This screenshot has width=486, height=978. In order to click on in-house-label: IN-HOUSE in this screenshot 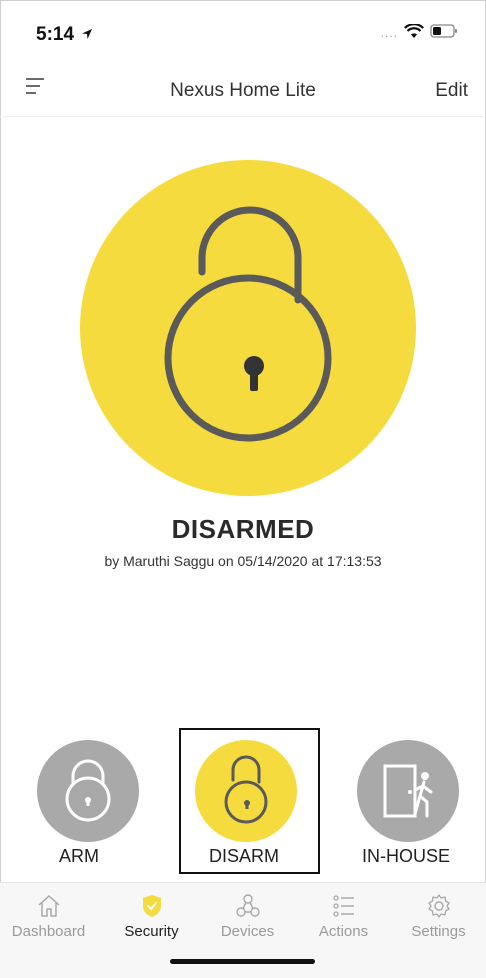, I will do `click(405, 856)`.